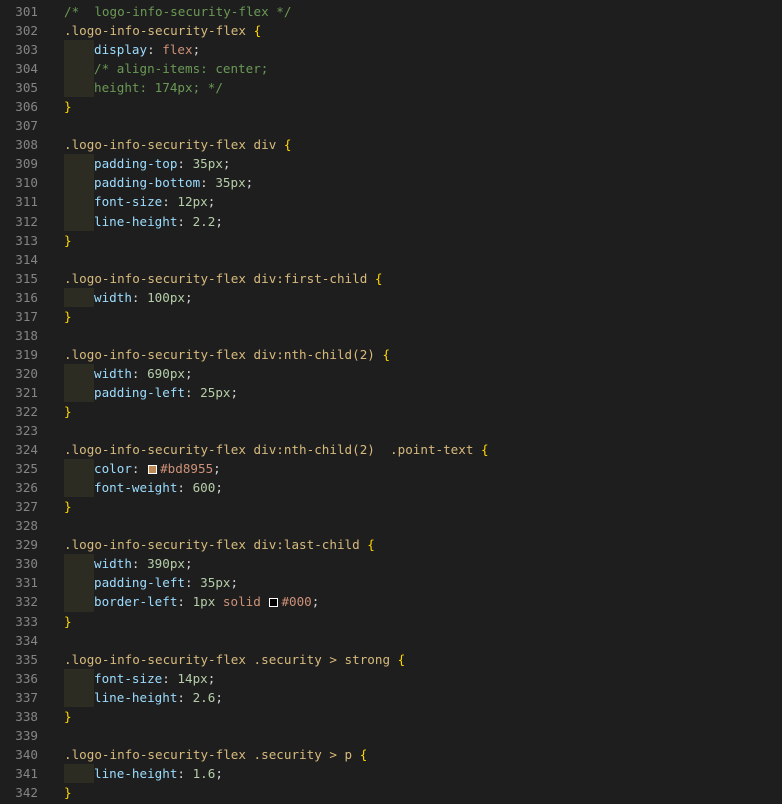  I want to click on code-line: 339, so click(391, 735).